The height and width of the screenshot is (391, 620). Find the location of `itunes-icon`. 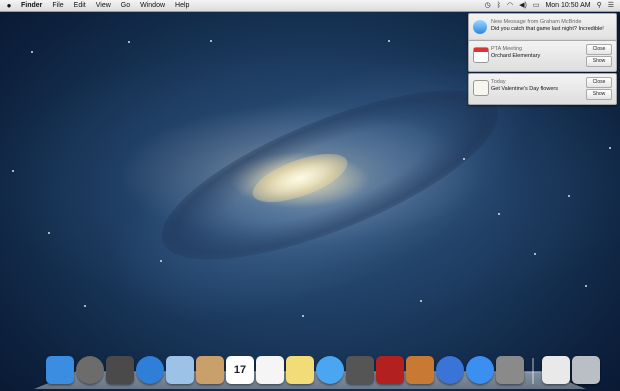

itunes-icon is located at coordinates (450, 370).